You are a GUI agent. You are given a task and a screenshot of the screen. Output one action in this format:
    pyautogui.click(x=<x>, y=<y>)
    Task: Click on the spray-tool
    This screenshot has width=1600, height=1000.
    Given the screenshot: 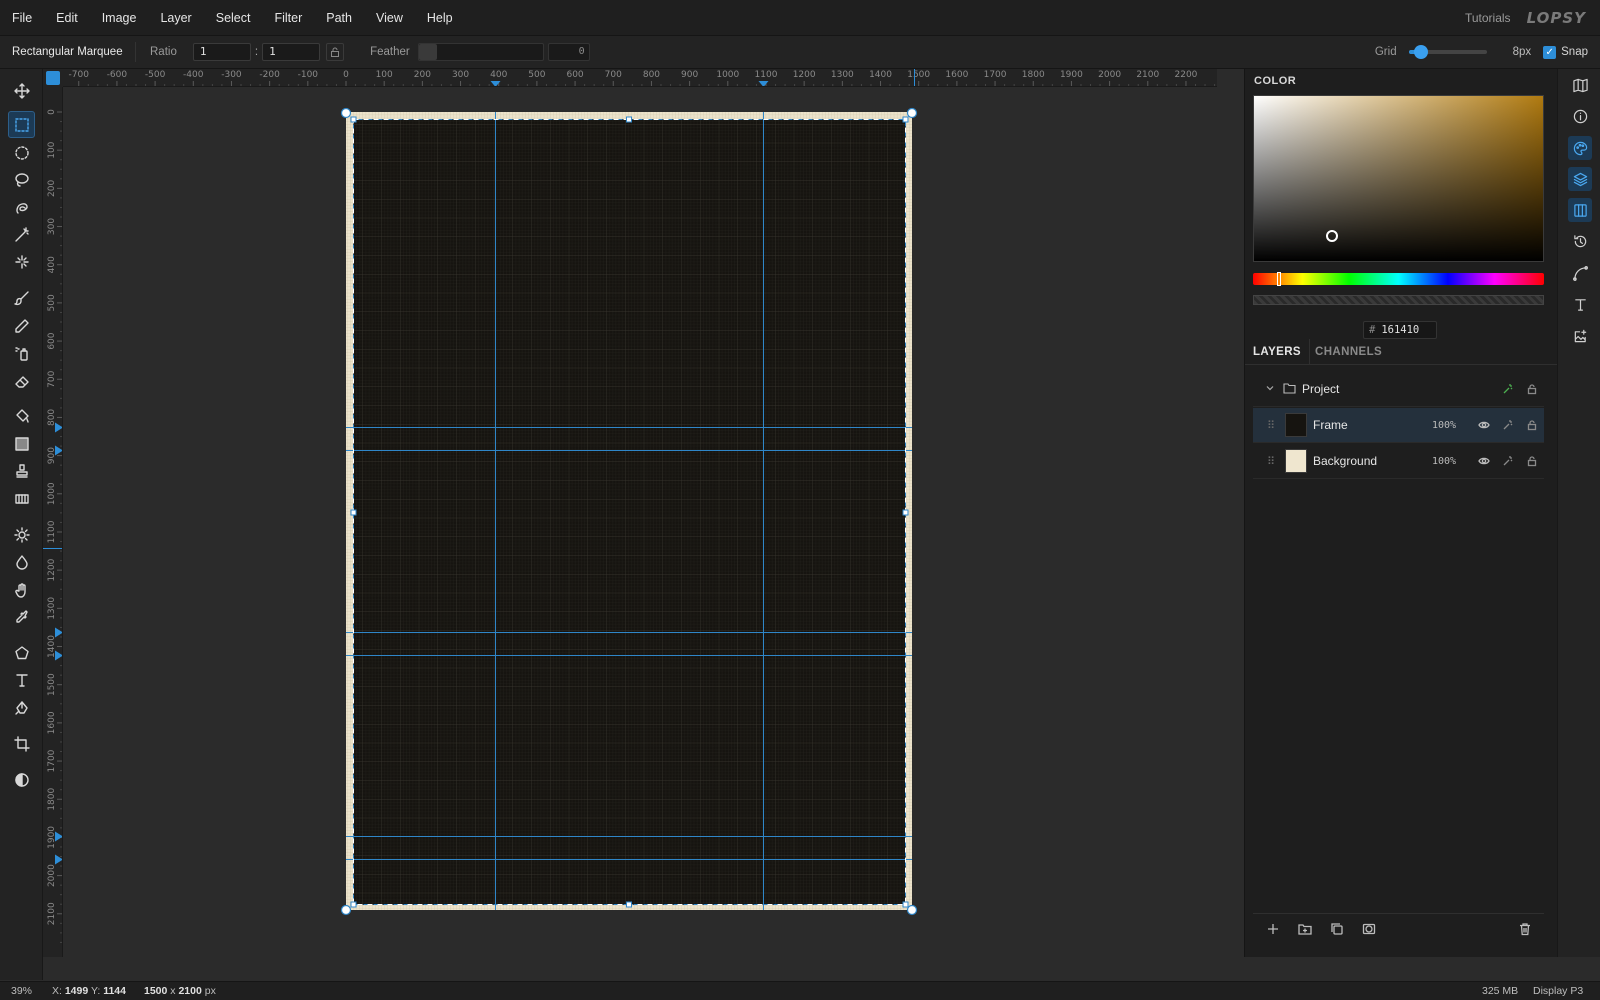 What is the action you would take?
    pyautogui.click(x=21, y=352)
    